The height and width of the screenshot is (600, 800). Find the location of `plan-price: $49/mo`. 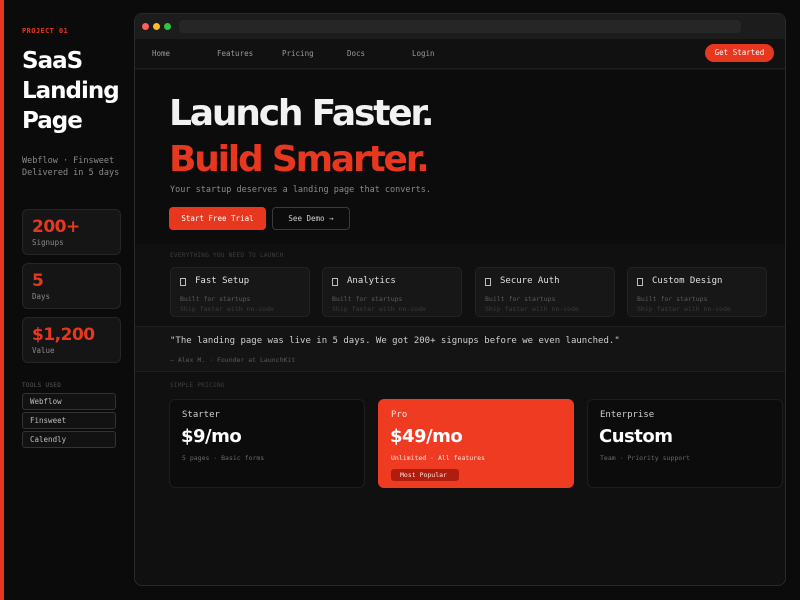

plan-price: $49/mo is located at coordinates (426, 436).